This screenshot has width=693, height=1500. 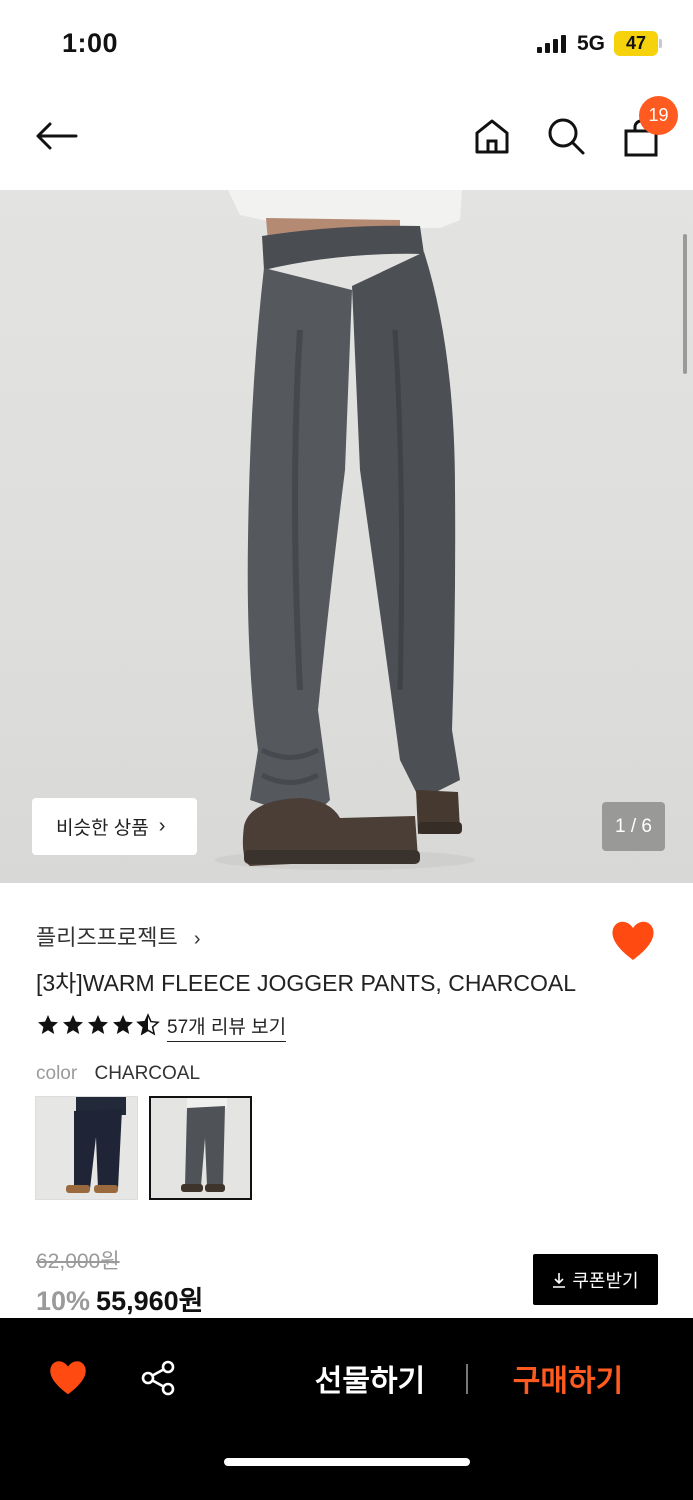 I want to click on star-half-icon, so click(x=148, y=1024).